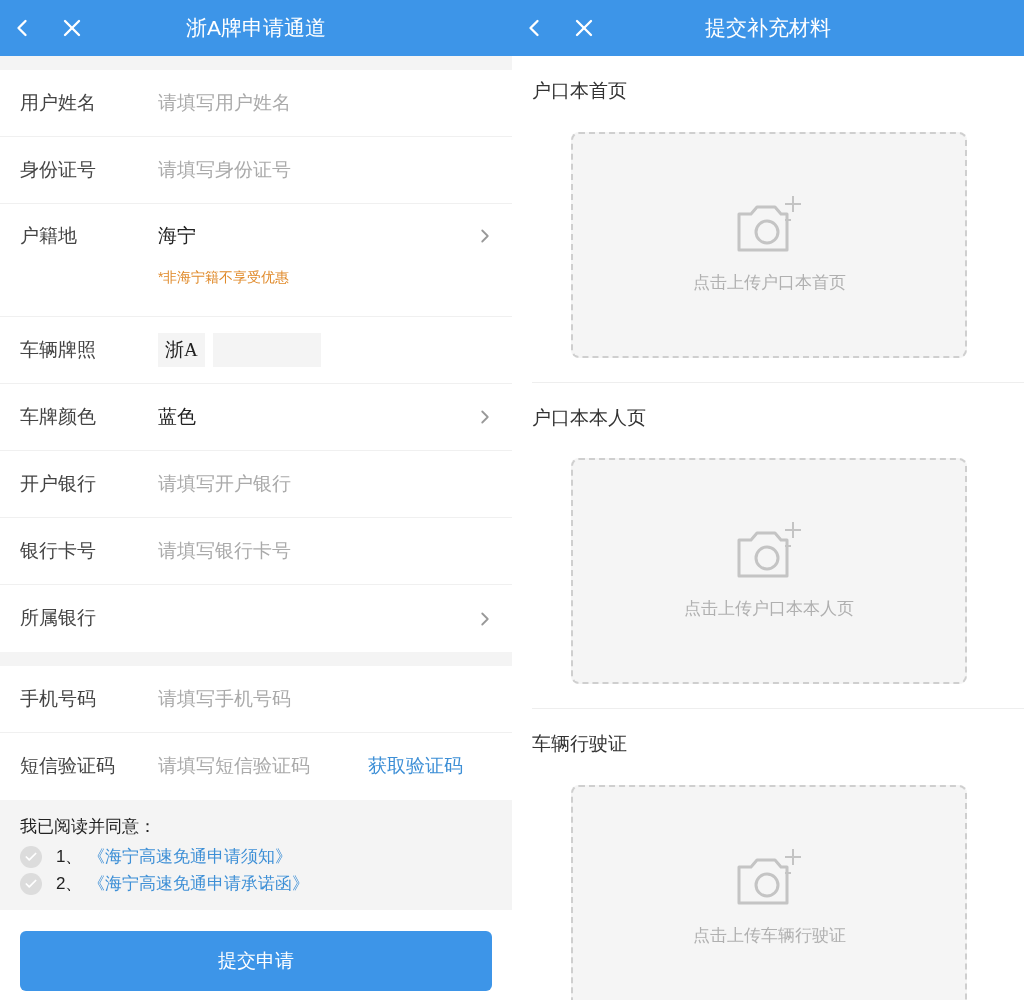 This screenshot has height=1000, width=1024. Describe the element at coordinates (181, 350) in the screenshot. I see `plate-prefix: 浙A` at that location.